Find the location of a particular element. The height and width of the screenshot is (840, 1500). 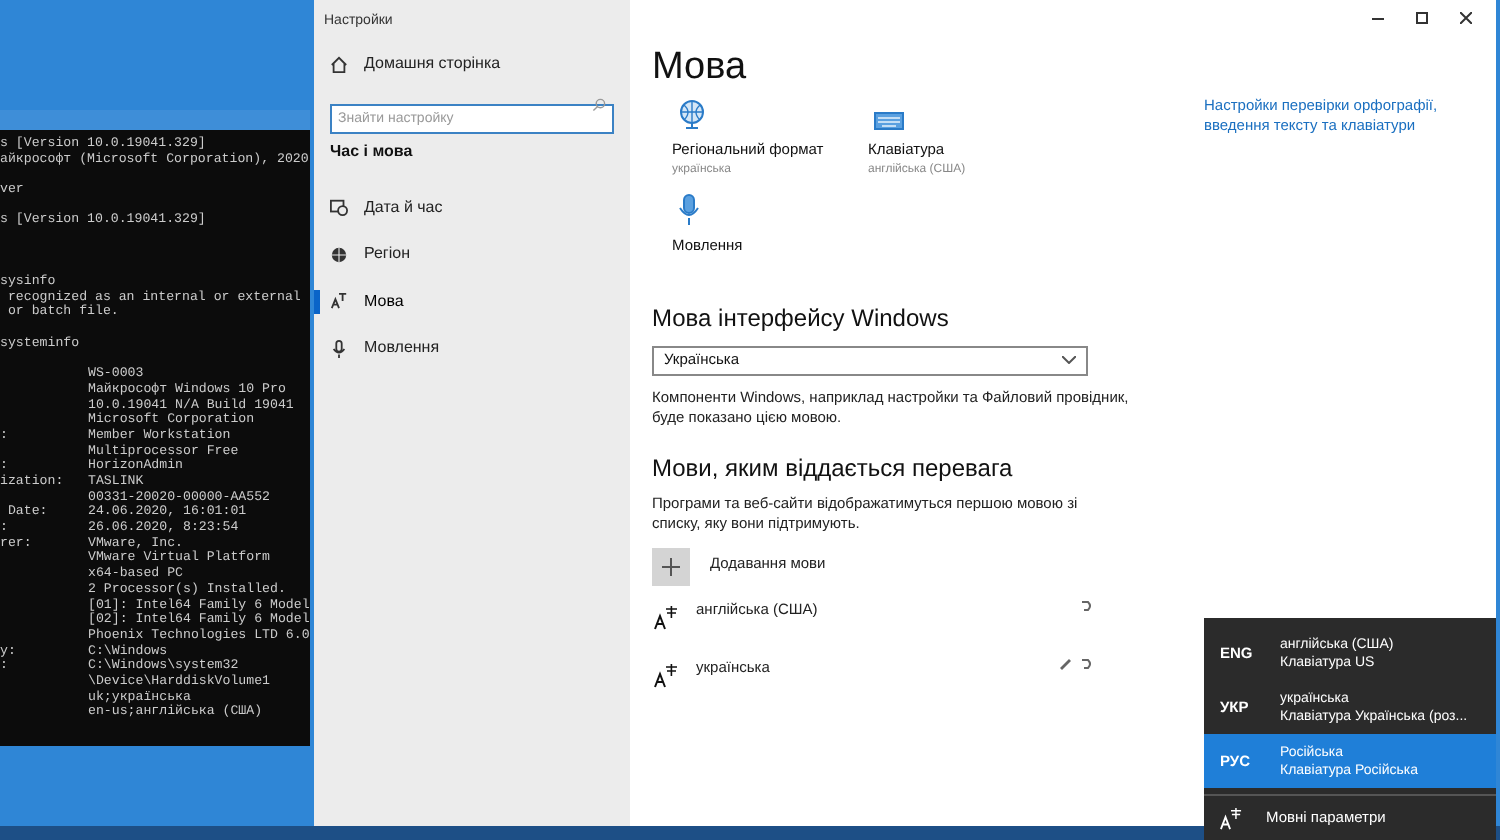

add-language-button is located at coordinates (671, 566).